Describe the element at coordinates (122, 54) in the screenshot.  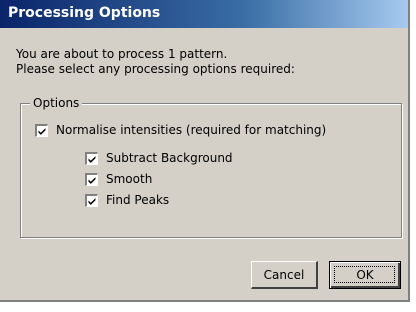
I see `intro-line-1: You are about to process 1 pattern.` at that location.